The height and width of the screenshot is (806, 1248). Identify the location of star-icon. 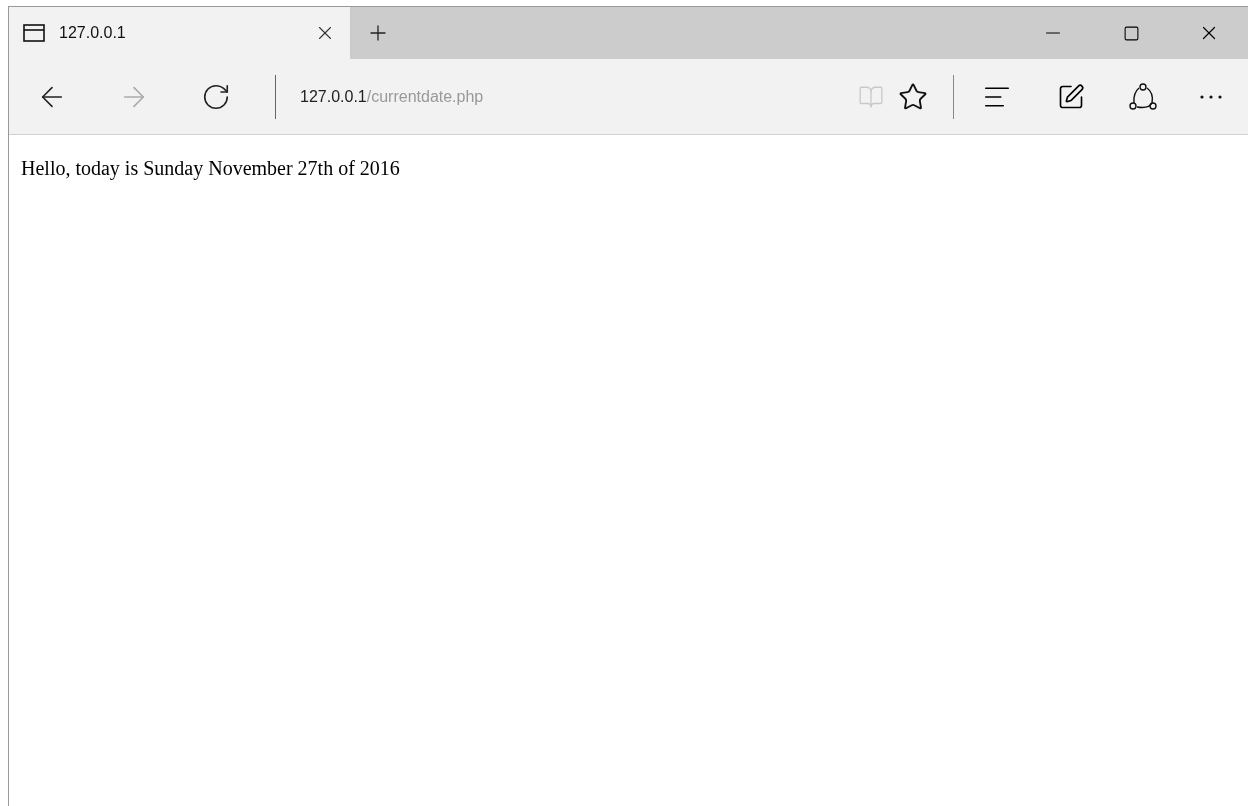
(913, 96).